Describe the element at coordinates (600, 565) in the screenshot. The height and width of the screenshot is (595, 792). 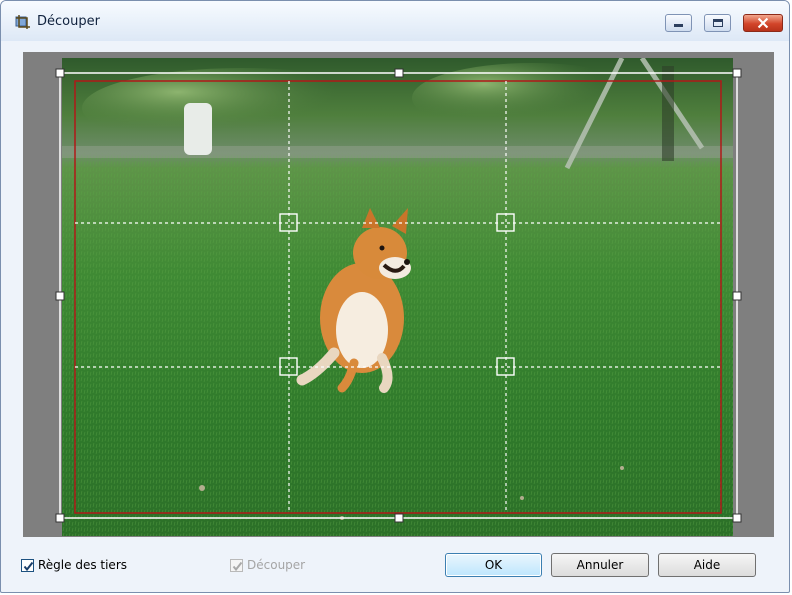
I see `cancel-button: Annuler` at that location.